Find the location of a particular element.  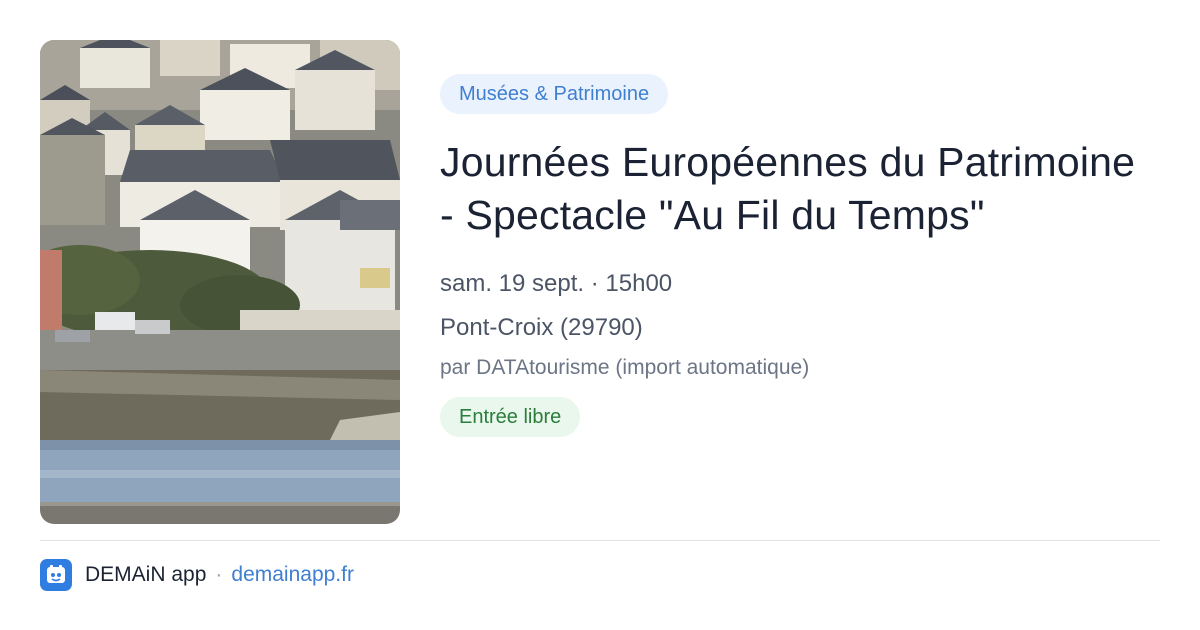

app-website-link: demainapp.fr is located at coordinates (292, 575).